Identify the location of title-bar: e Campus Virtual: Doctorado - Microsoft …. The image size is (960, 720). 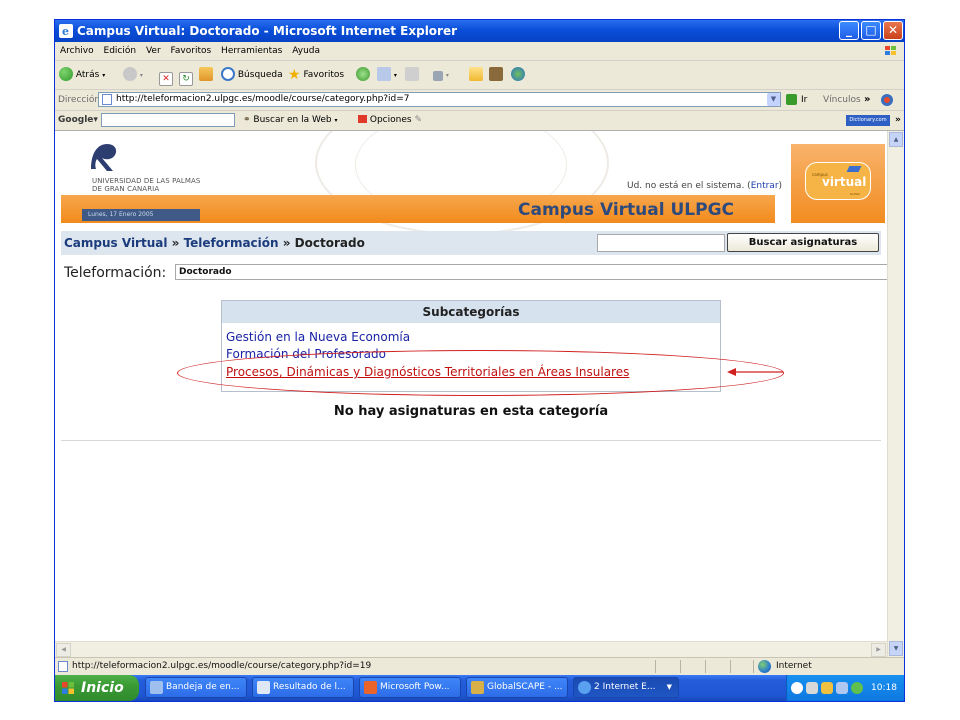
(479, 31).